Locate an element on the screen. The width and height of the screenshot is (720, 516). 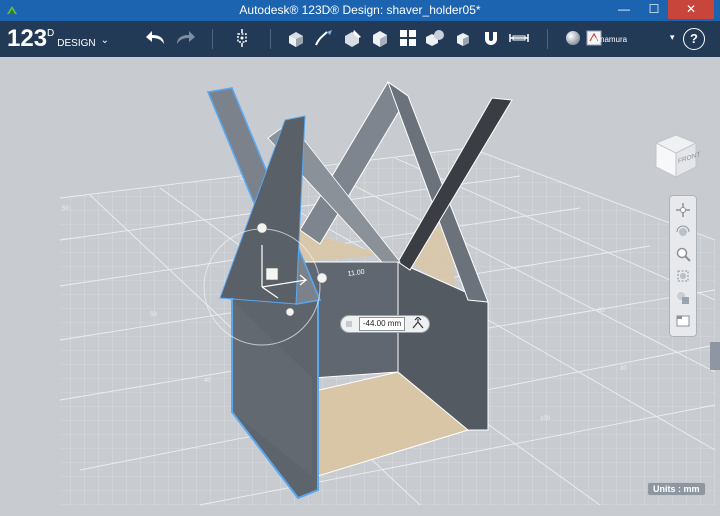
sphere-icon is located at coordinates (573, 38).